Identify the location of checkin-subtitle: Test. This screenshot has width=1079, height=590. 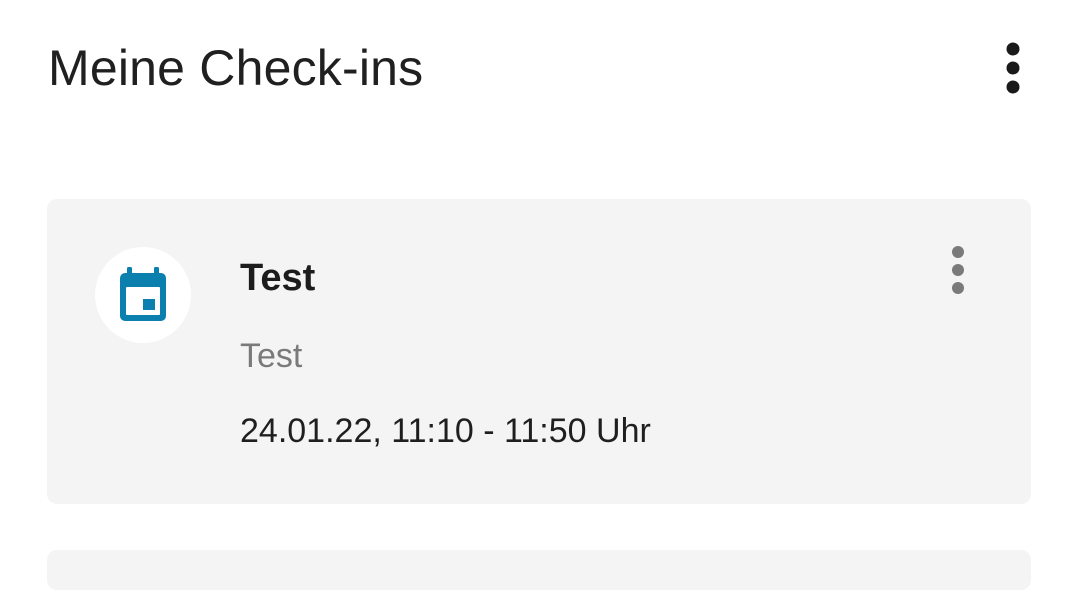
(271, 356).